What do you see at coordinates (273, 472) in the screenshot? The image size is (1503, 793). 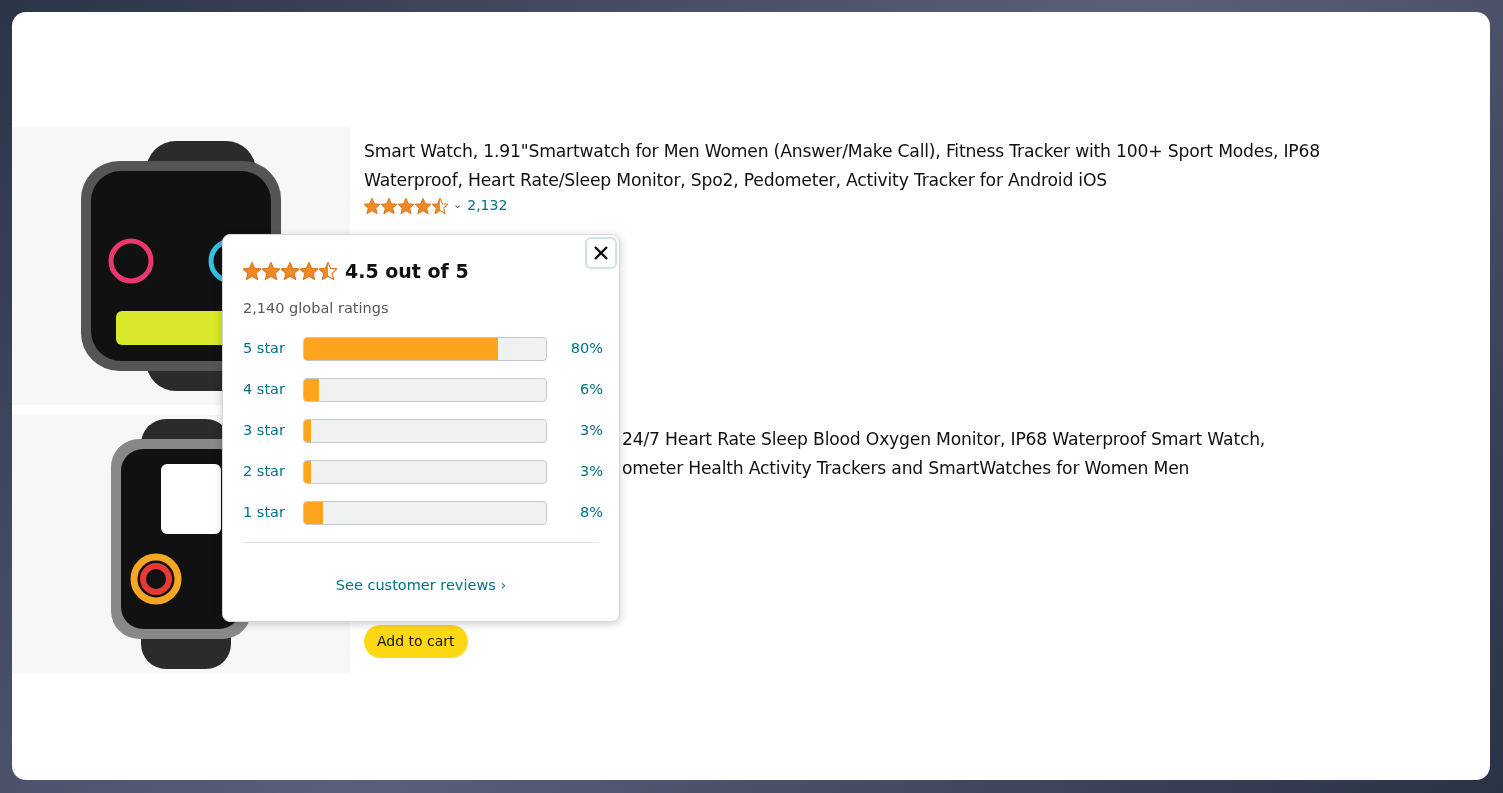 I see `star-filter-link: 2 star` at bounding box center [273, 472].